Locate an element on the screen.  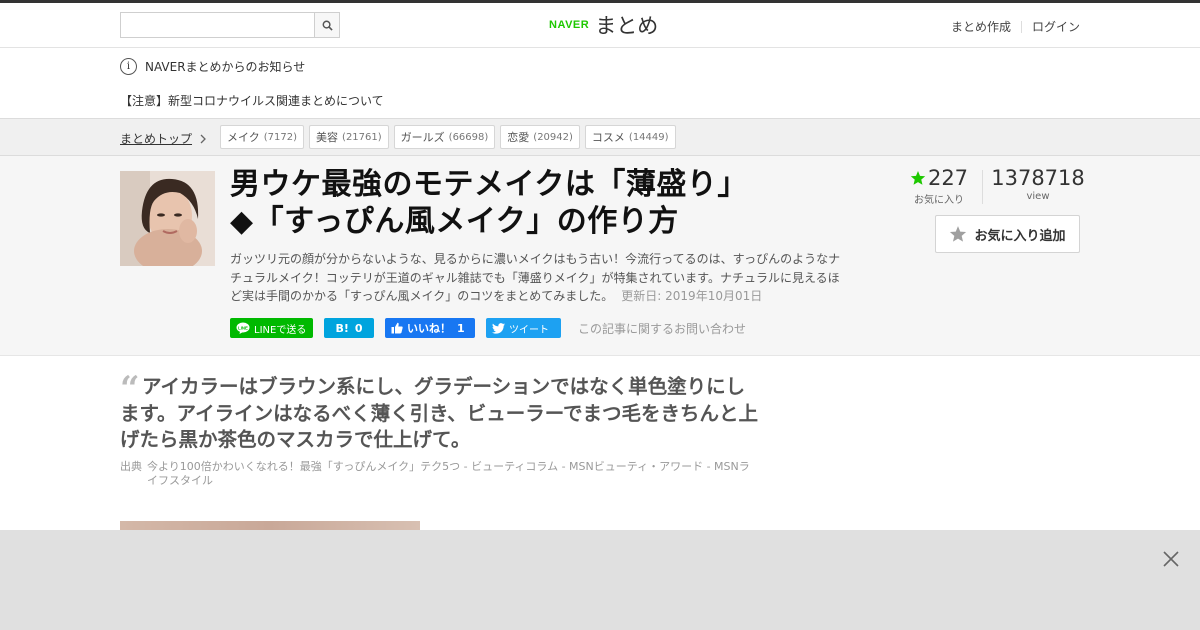
logo-naver: NAVER is located at coordinates (569, 25).